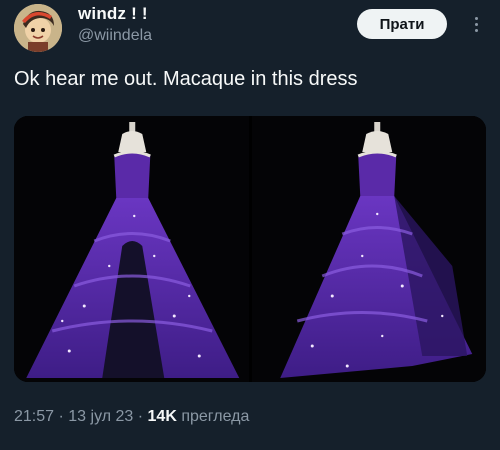 This screenshot has width=500, height=450. What do you see at coordinates (402, 24) in the screenshot?
I see `follow-button: Прати` at bounding box center [402, 24].